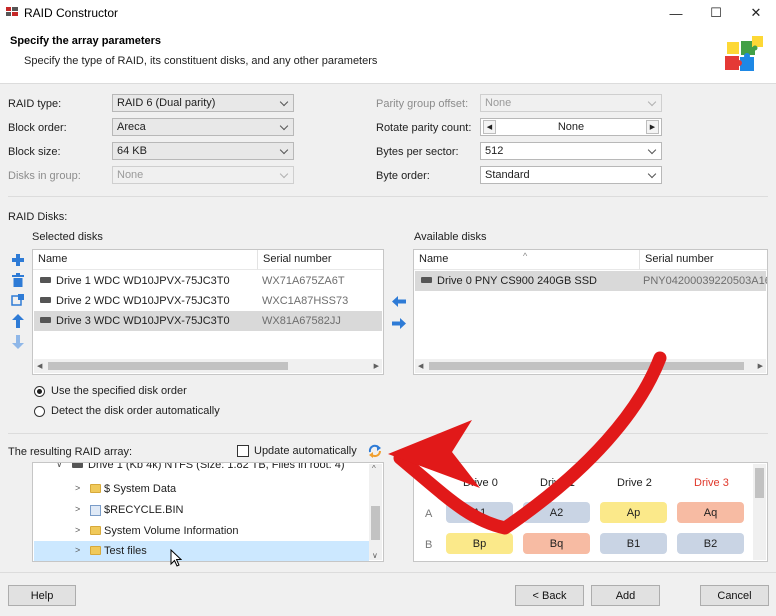 This screenshot has height=616, width=776. I want to click on maximize-button: ☐, so click(716, 13).